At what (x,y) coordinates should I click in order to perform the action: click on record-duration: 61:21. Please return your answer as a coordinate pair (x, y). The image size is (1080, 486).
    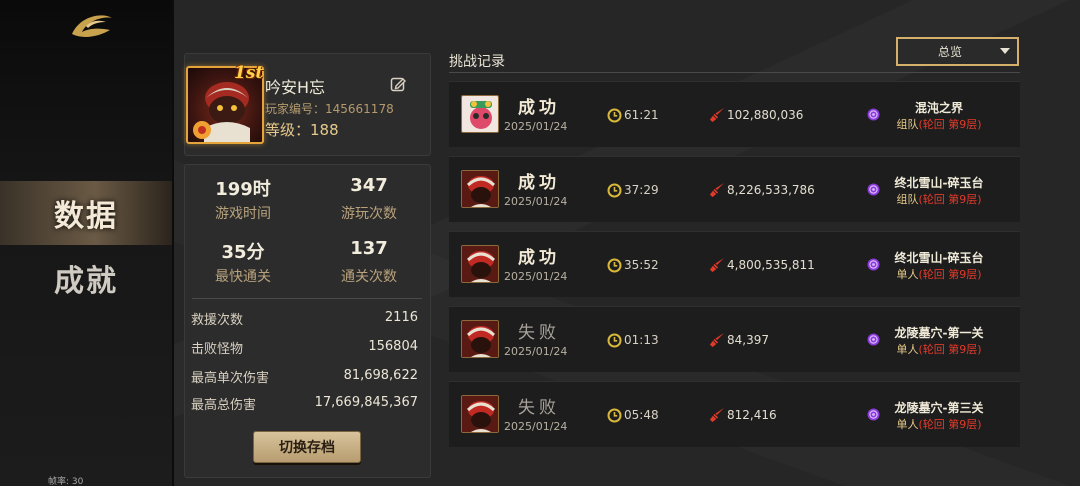
    Looking at the image, I should click on (641, 115).